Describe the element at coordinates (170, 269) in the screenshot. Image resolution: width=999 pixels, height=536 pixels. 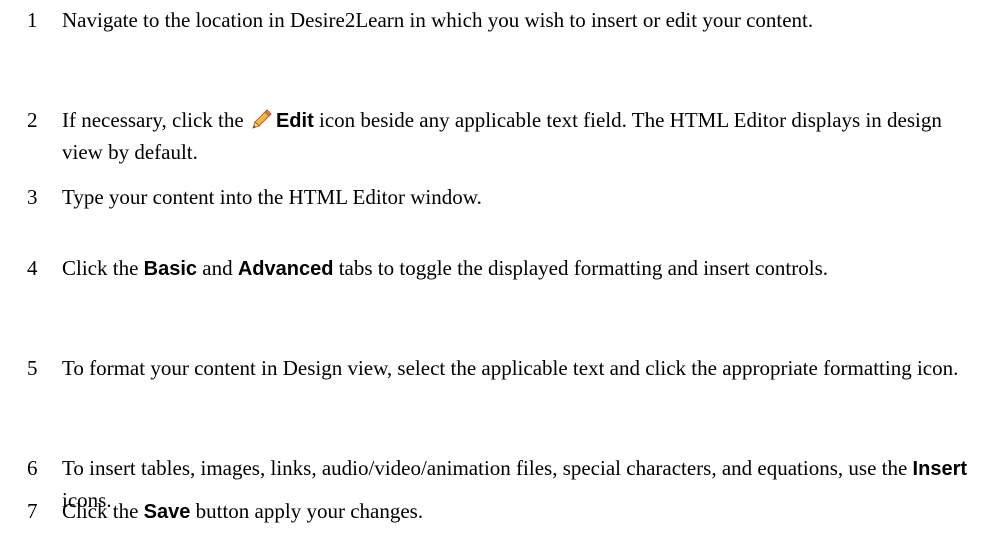
I see `ui-term-basic: Basic` at that location.